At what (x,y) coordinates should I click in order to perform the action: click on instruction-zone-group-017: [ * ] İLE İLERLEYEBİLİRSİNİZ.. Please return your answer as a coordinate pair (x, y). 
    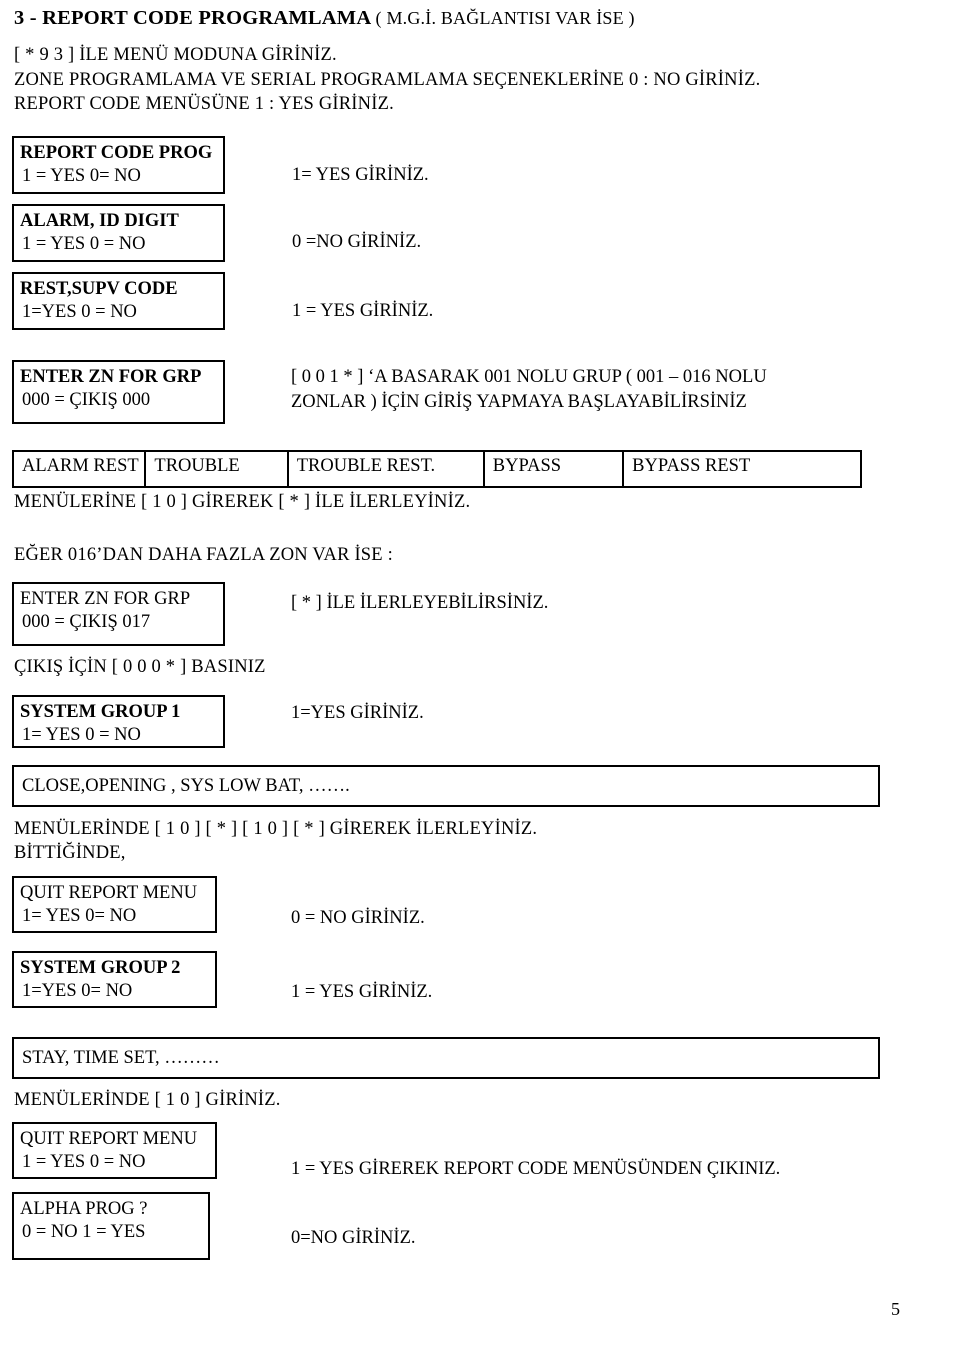
    Looking at the image, I should click on (420, 603).